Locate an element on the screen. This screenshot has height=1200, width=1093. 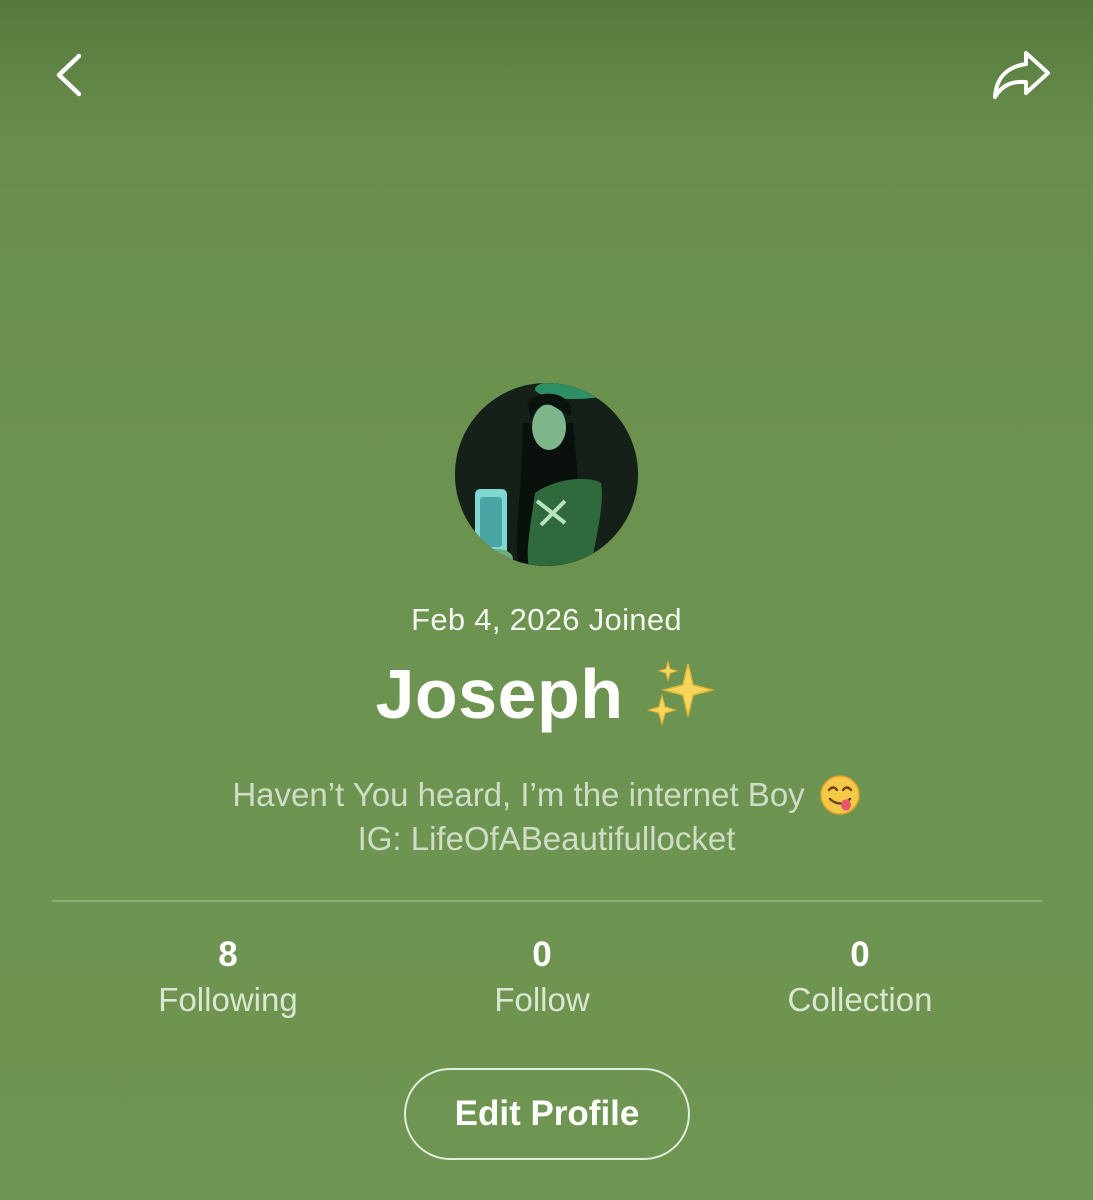
profile-name: Joseph is located at coordinates (499, 694).